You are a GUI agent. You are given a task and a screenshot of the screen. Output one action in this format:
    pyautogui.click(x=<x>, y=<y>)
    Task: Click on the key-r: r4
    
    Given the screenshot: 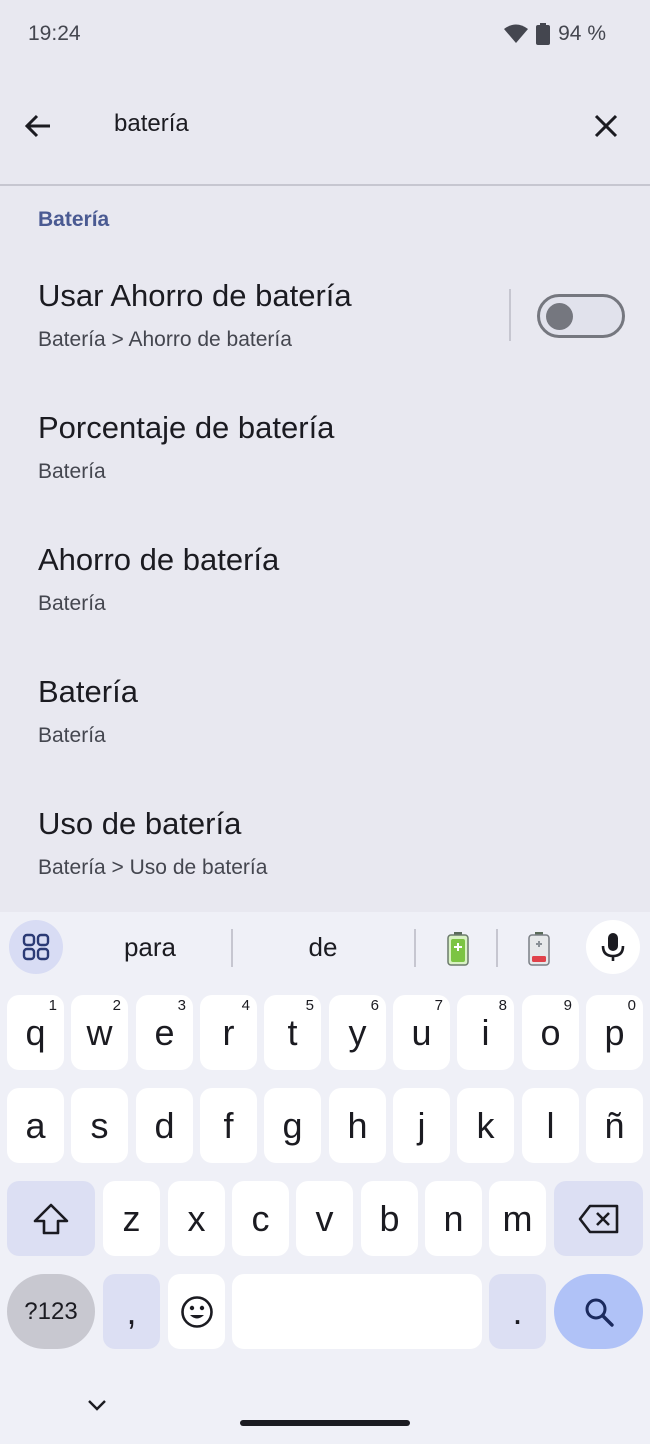 What is the action you would take?
    pyautogui.click(x=228, y=1032)
    